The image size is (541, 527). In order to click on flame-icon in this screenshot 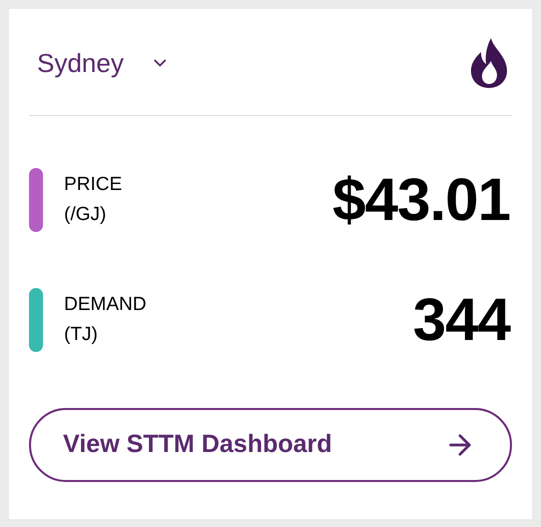, I will do `click(489, 63)`.